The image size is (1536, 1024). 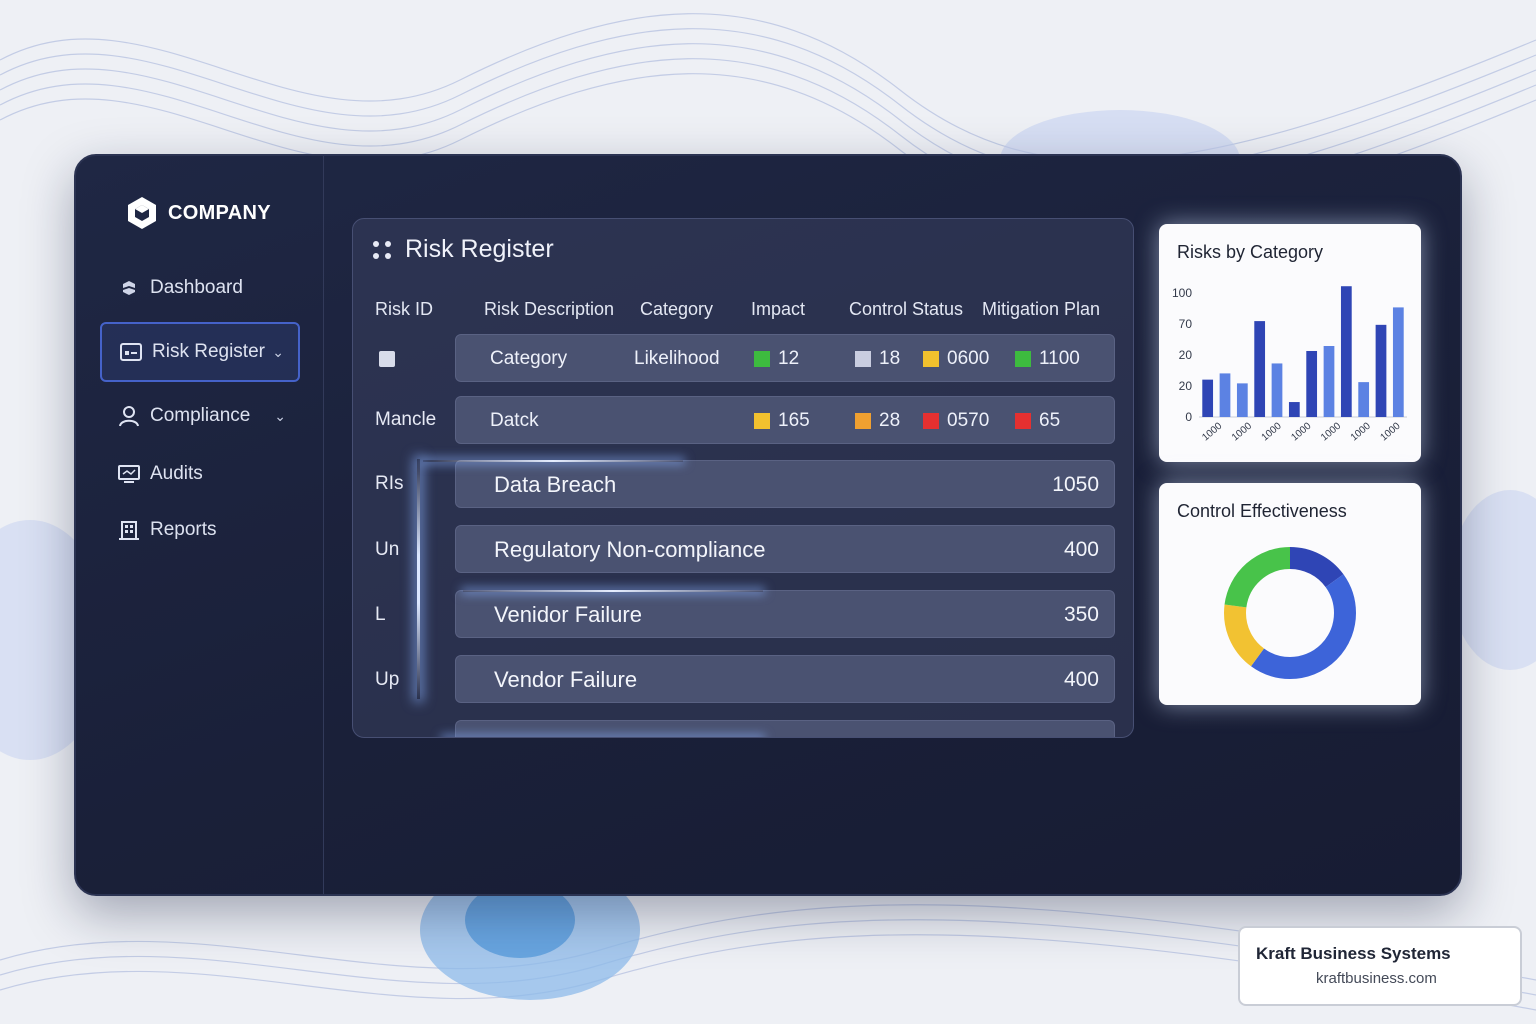 I want to click on table-row-partial, so click(x=785, y=728).